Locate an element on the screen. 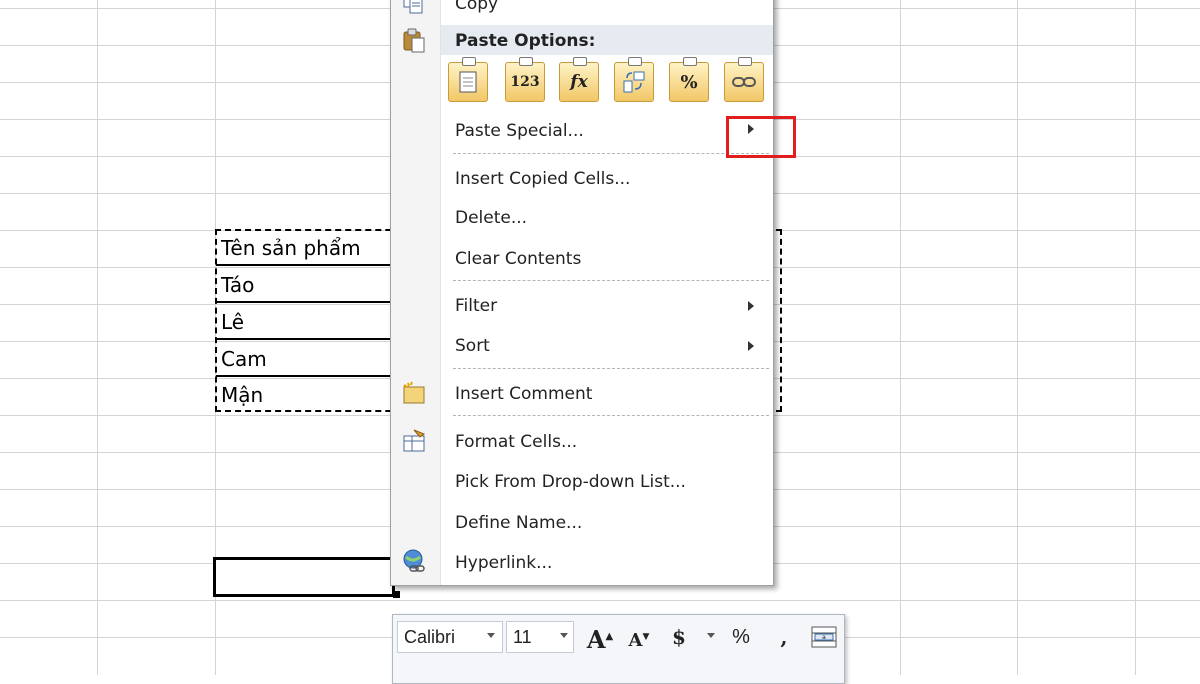 The height and width of the screenshot is (684, 1200). hyperlink-icon is located at coordinates (415, 562).